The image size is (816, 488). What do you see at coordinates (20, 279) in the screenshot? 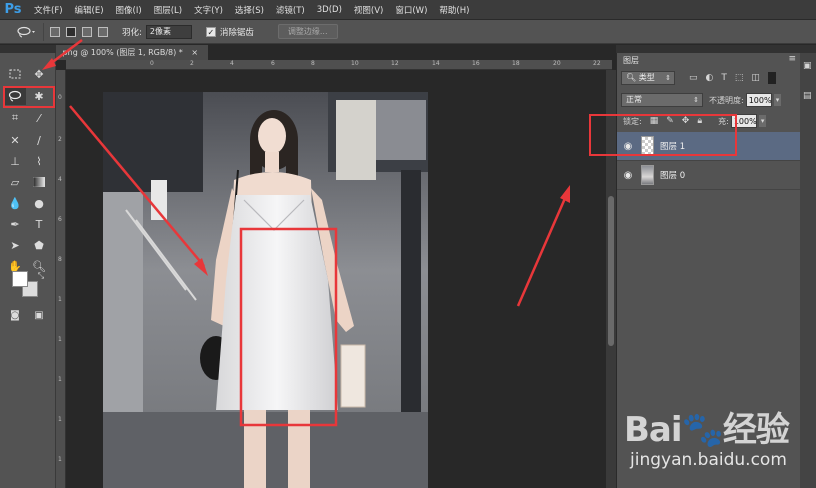
I see `foreground-color-swatch` at bounding box center [20, 279].